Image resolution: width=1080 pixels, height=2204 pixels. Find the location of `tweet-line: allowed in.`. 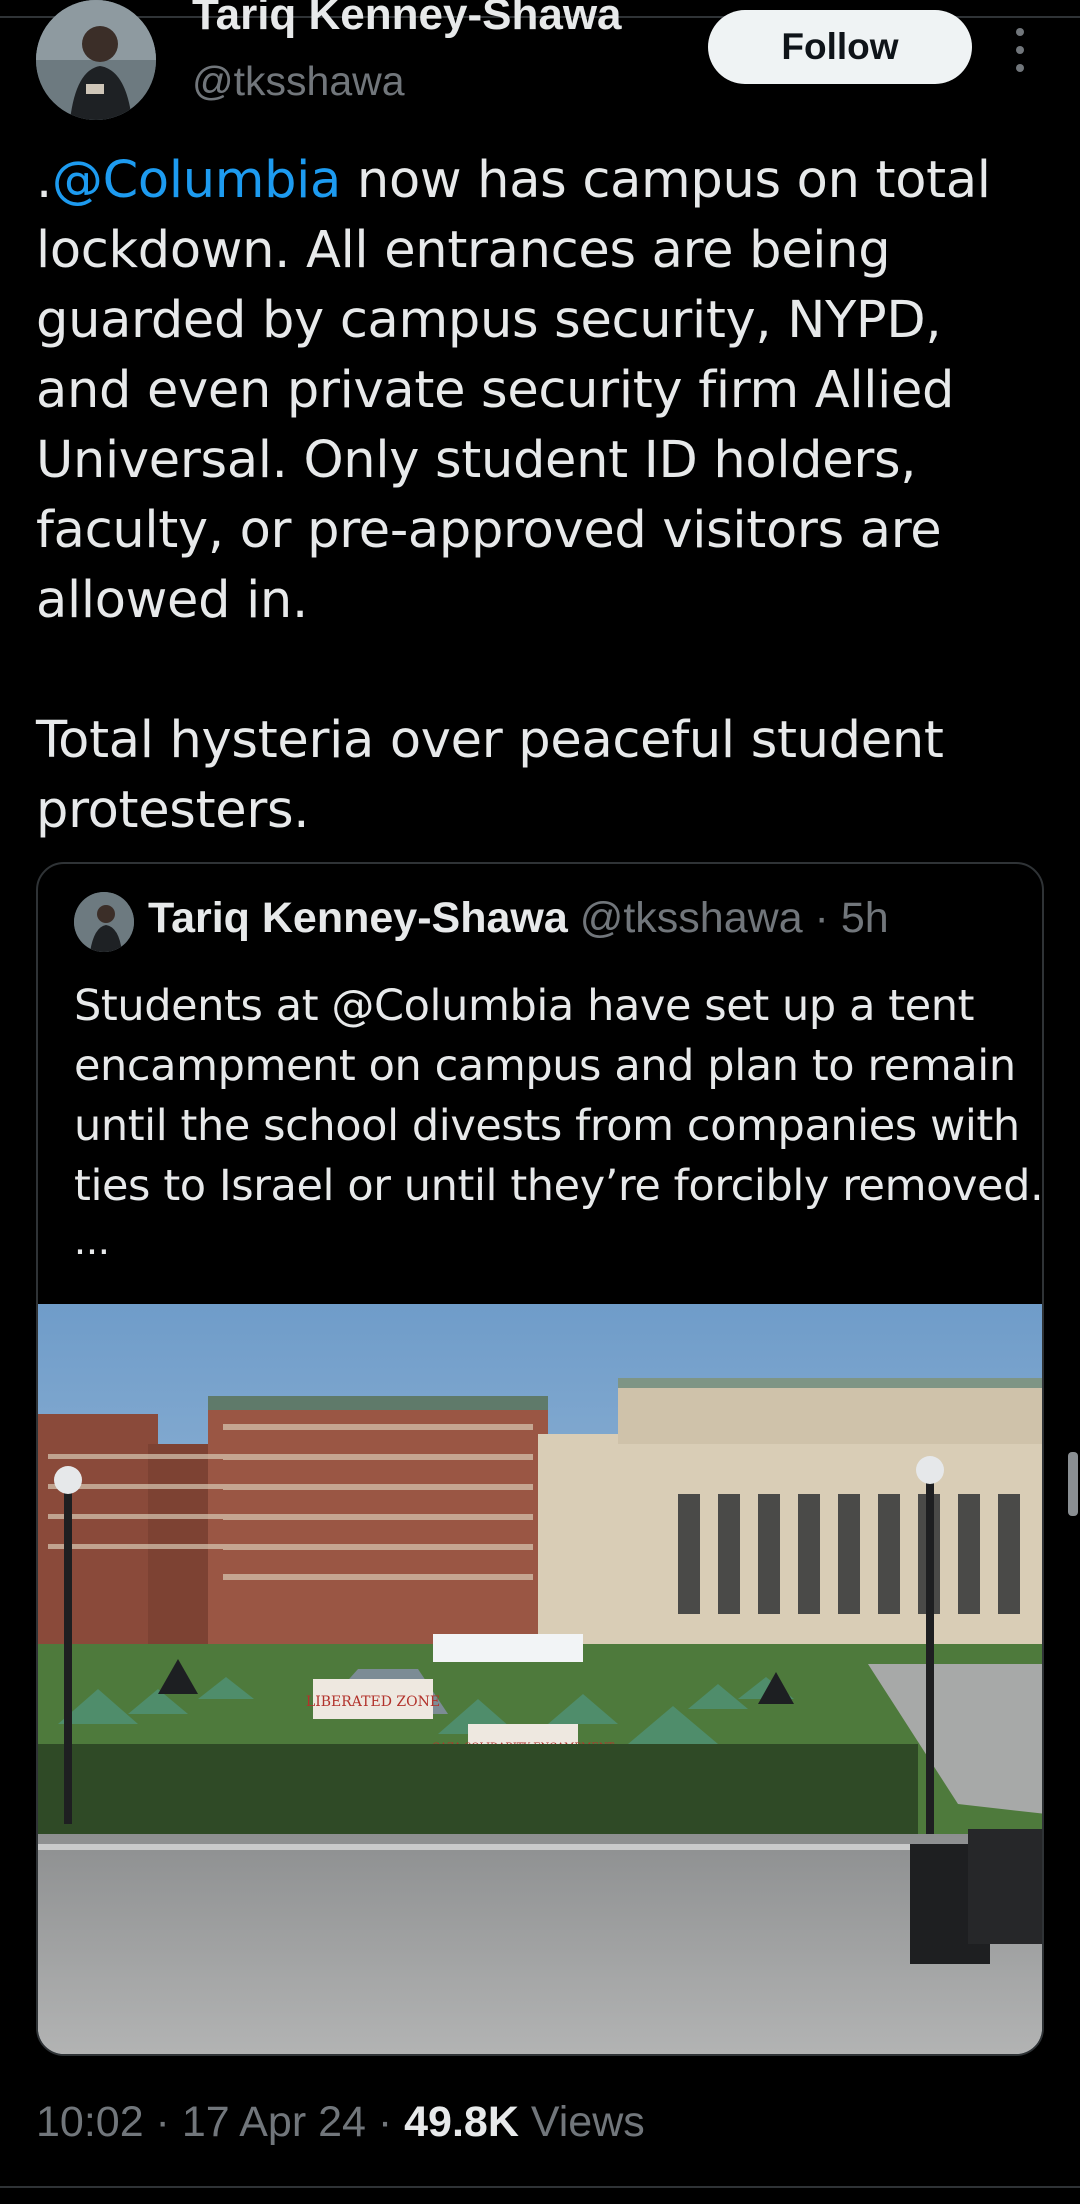

tweet-line: allowed in. is located at coordinates (172, 600).